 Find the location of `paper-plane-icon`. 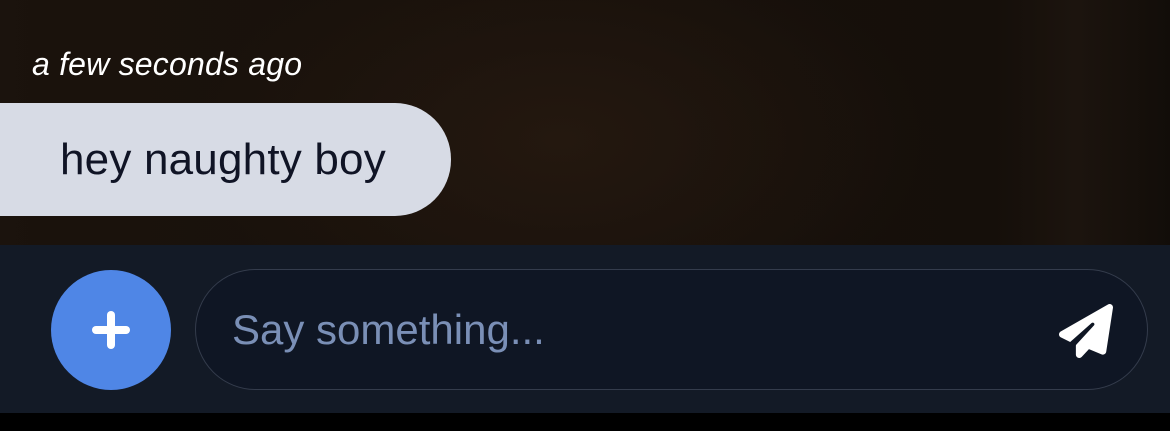

paper-plane-icon is located at coordinates (1086, 331).